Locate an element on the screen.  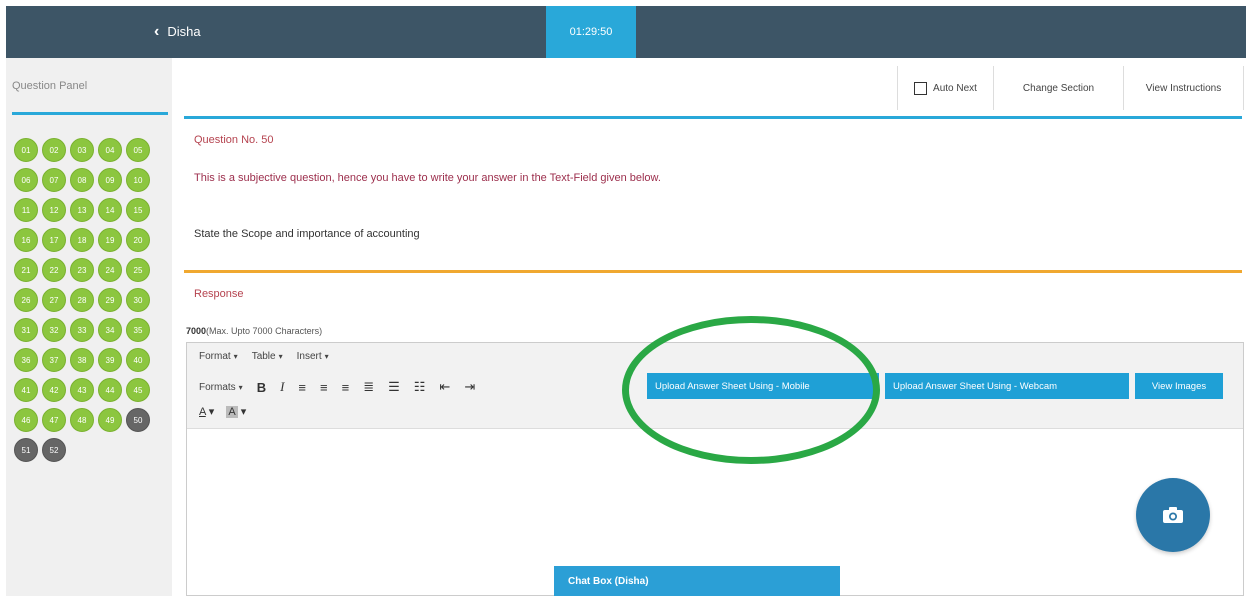
question-button-35: 35 is located at coordinates (138, 330).